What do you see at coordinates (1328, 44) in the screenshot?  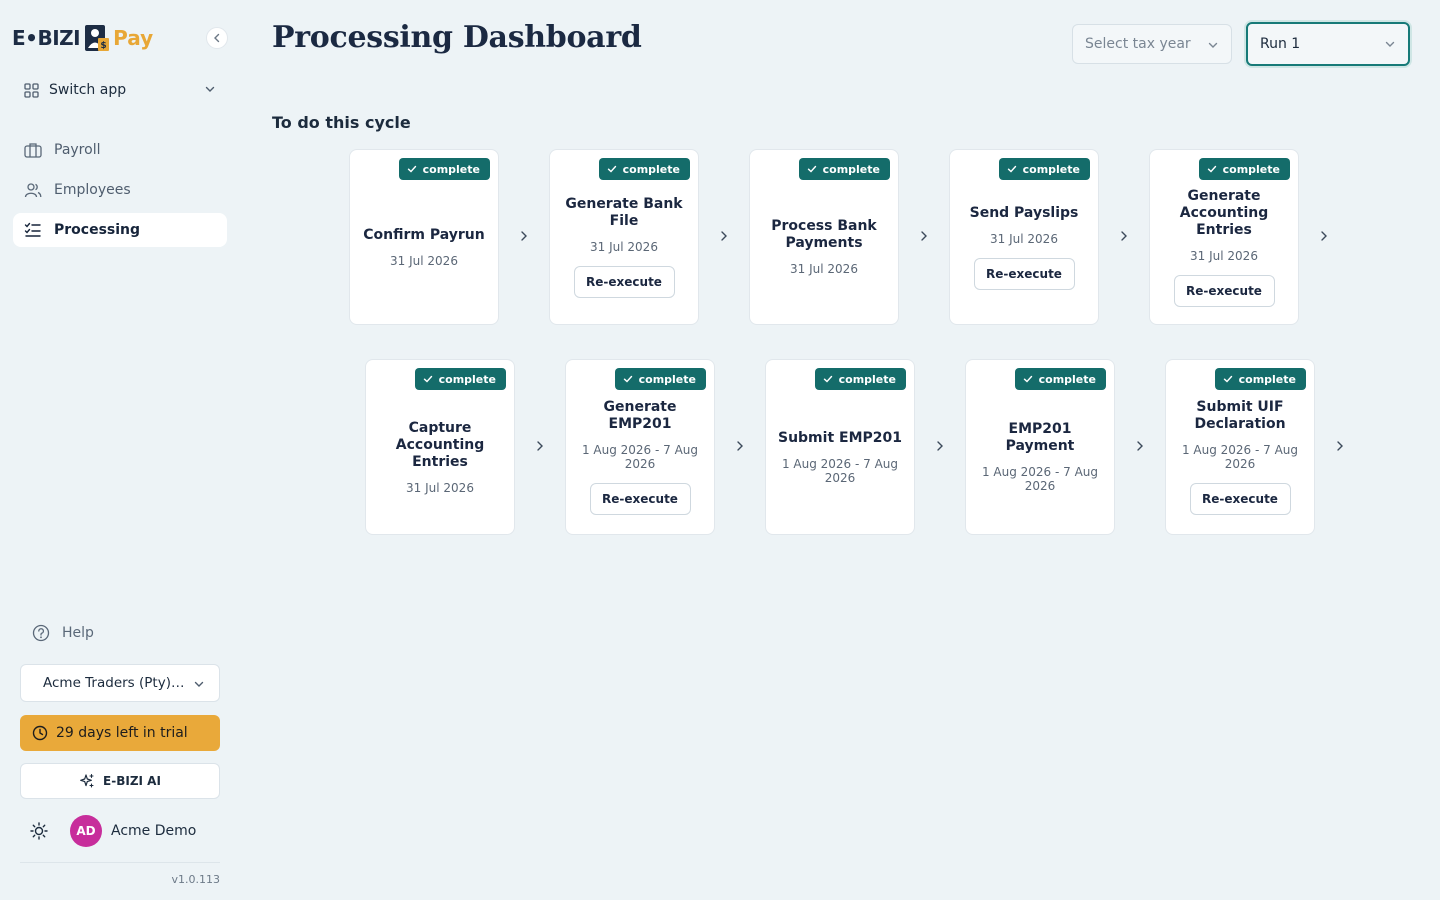 I see `run-select: Run 1` at bounding box center [1328, 44].